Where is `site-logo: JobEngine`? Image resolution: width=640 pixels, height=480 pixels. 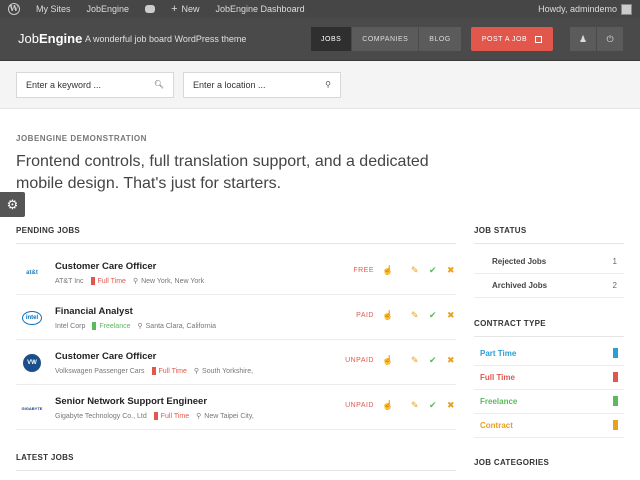 site-logo: JobEngine is located at coordinates (50, 38).